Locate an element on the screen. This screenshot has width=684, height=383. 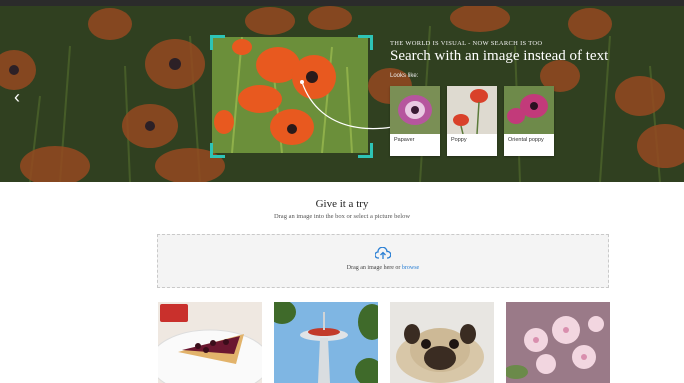
cloud-upload-icon is located at coordinates (383, 253).